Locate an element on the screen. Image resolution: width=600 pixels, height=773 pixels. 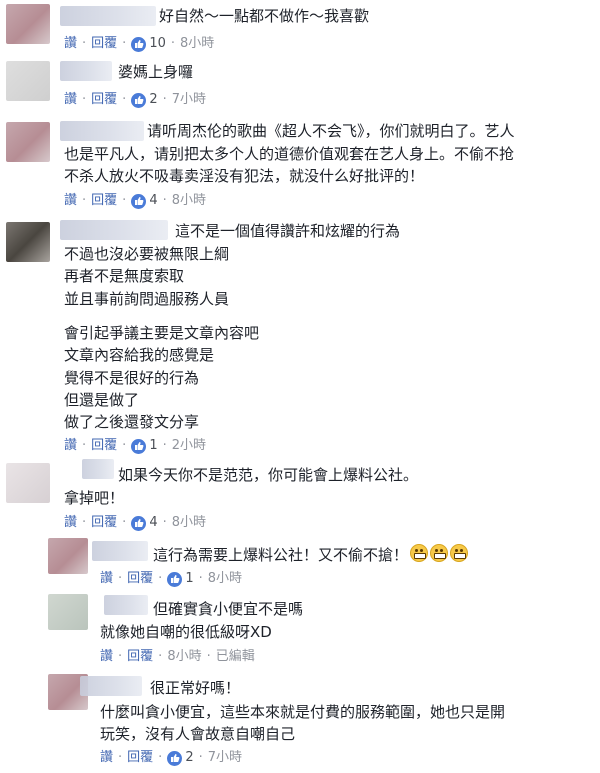
comment-text-line: 文章內容給我的感覺是 is located at coordinates (139, 355).